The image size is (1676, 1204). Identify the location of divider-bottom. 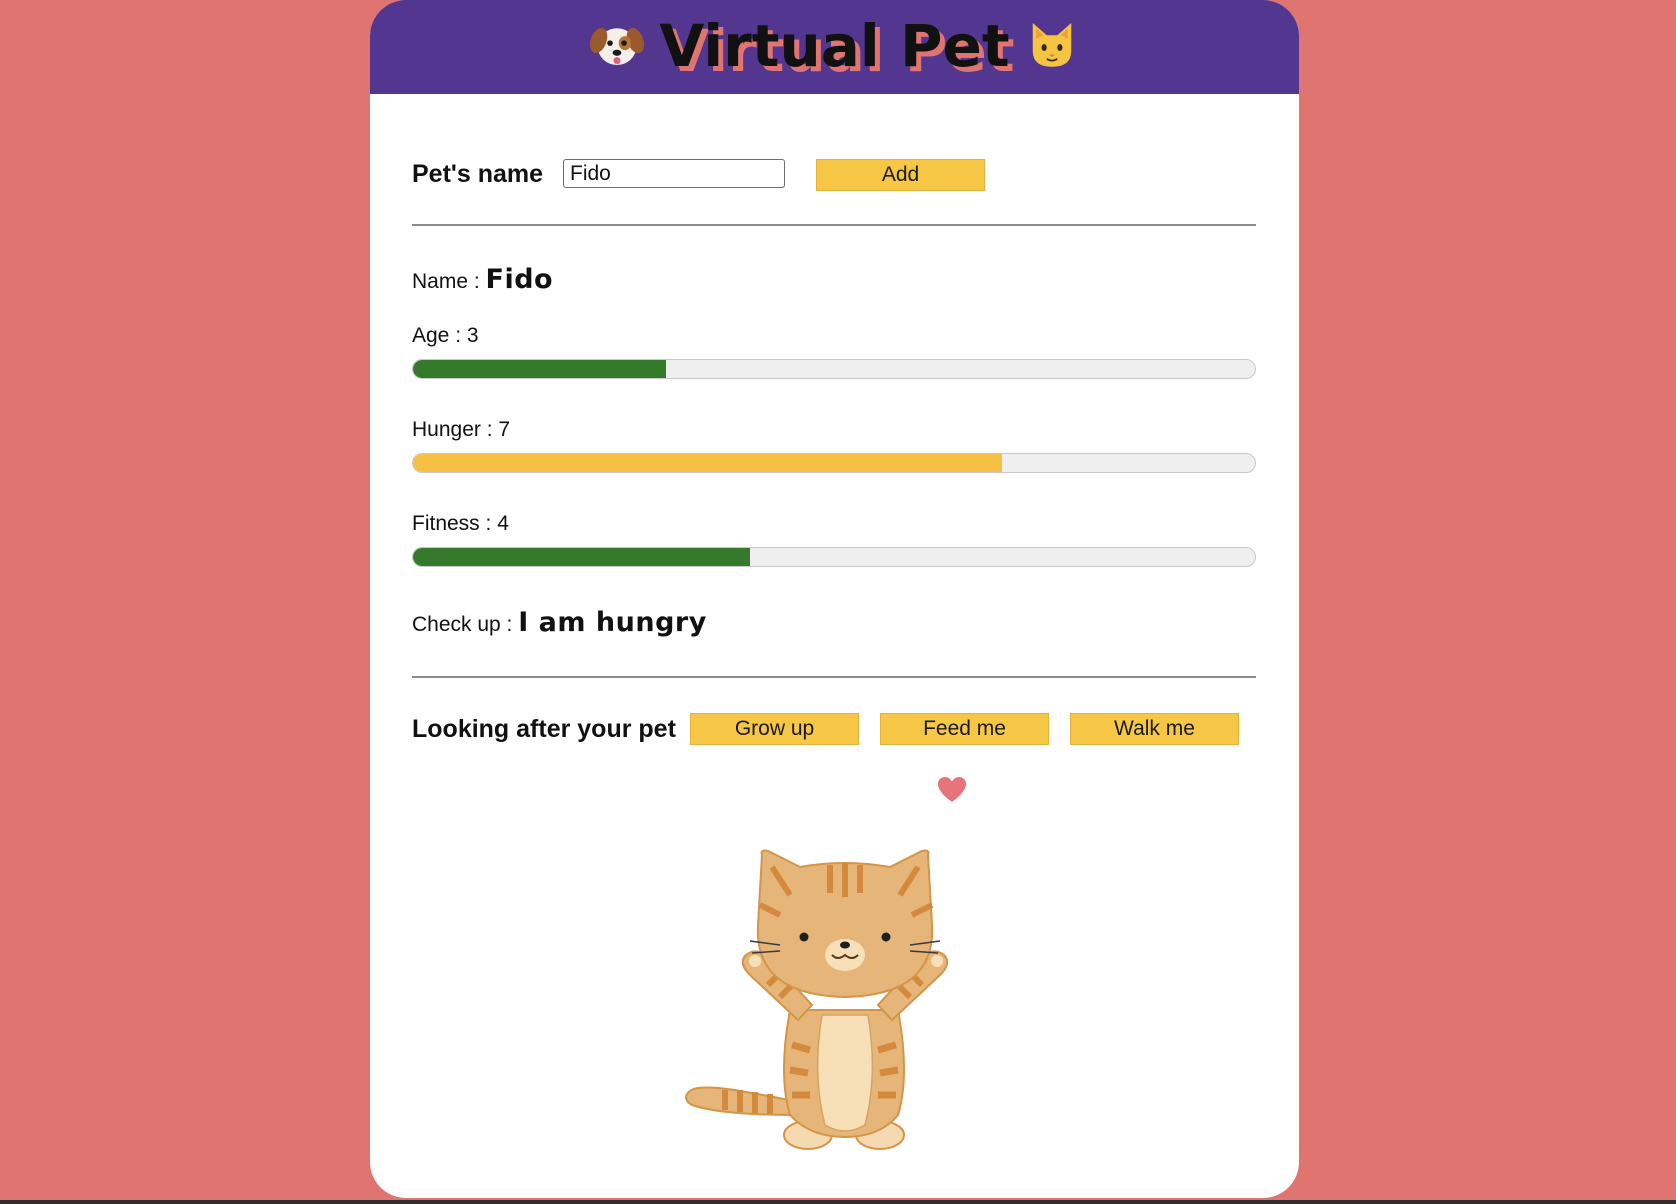
(834, 677).